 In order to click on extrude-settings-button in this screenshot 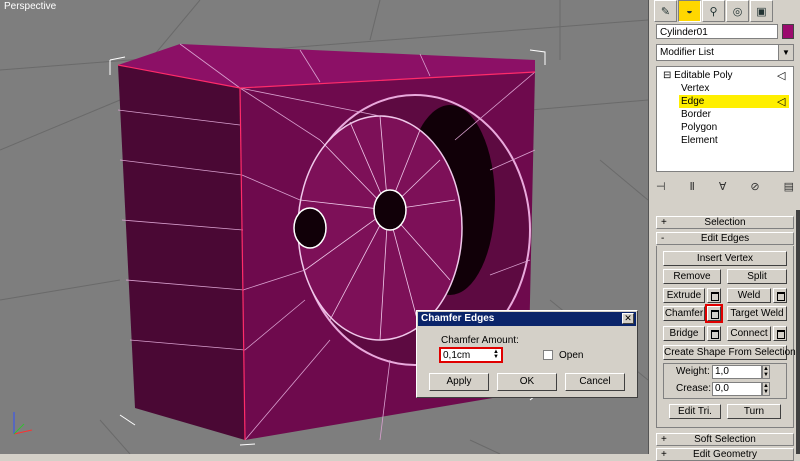, I will do `click(714, 295)`.